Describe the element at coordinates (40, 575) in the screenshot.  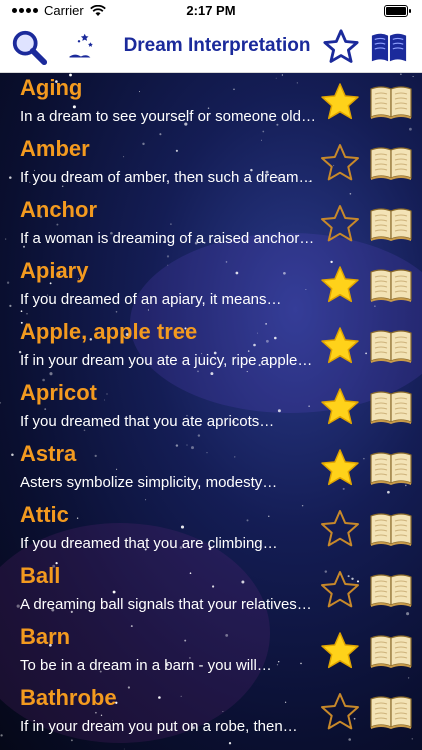
I see `entry-title: Ball` at that location.